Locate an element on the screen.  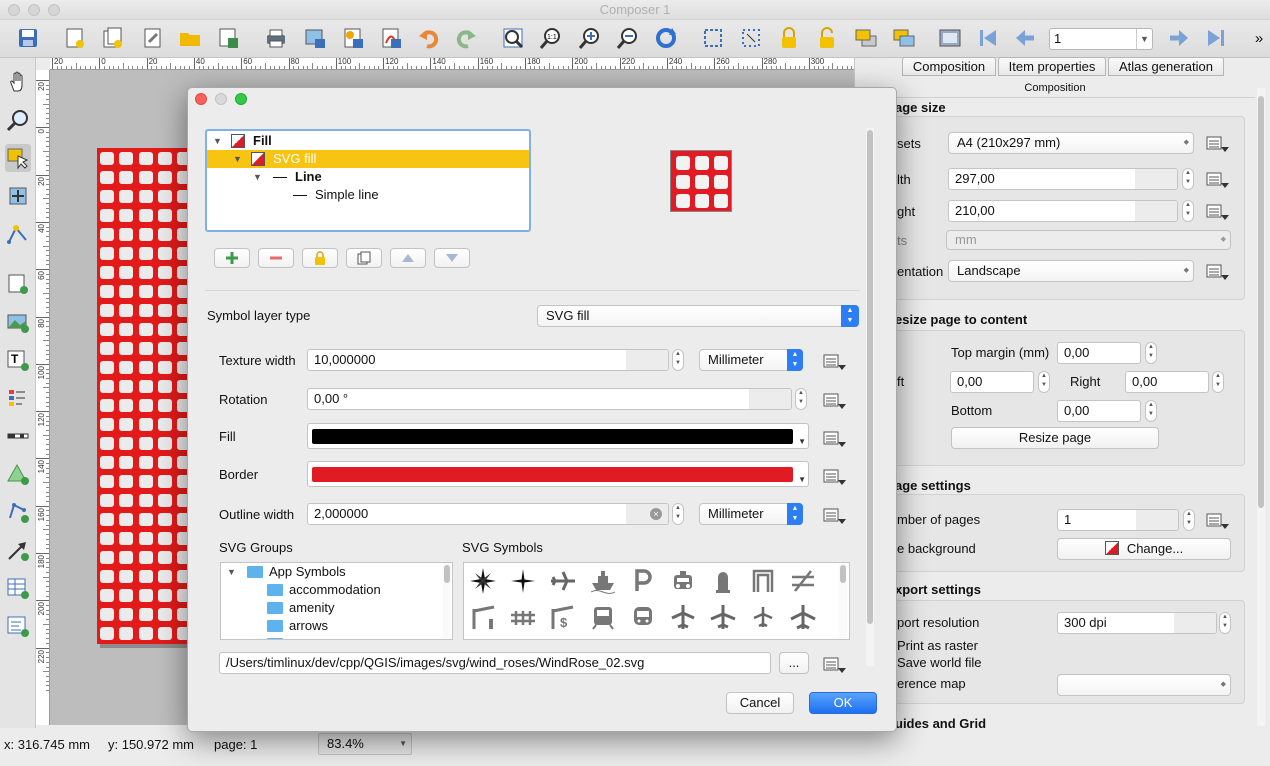
undo-icon is located at coordinates (429, 38).